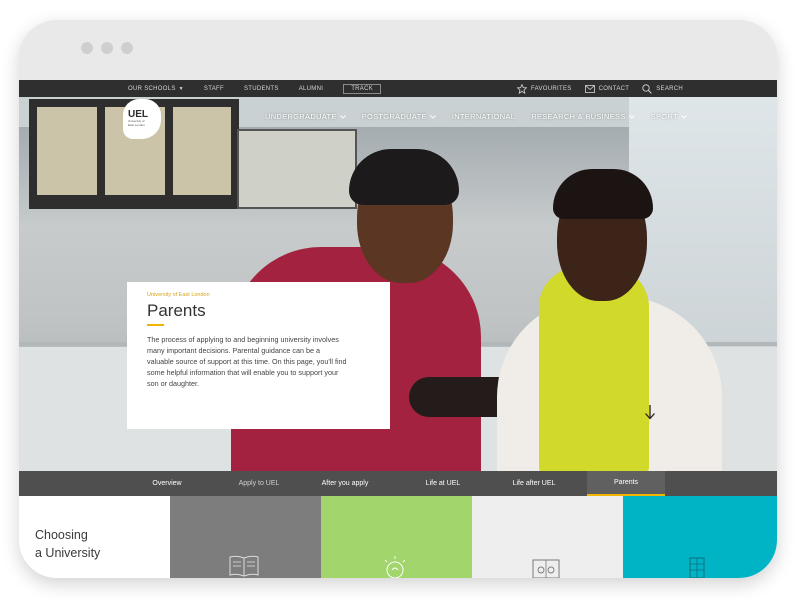  What do you see at coordinates (589, 88) in the screenshot?
I see `envelope-icon` at bounding box center [589, 88].